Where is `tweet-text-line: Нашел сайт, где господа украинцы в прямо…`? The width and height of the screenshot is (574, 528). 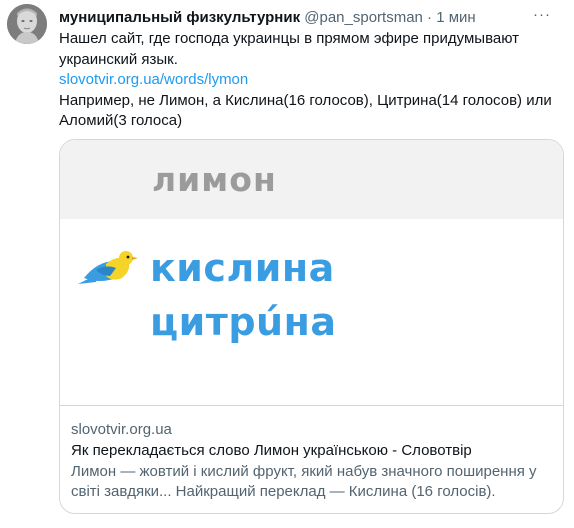 tweet-text-line: Нашел сайт, где господа украинцы в прямо… is located at coordinates (289, 38).